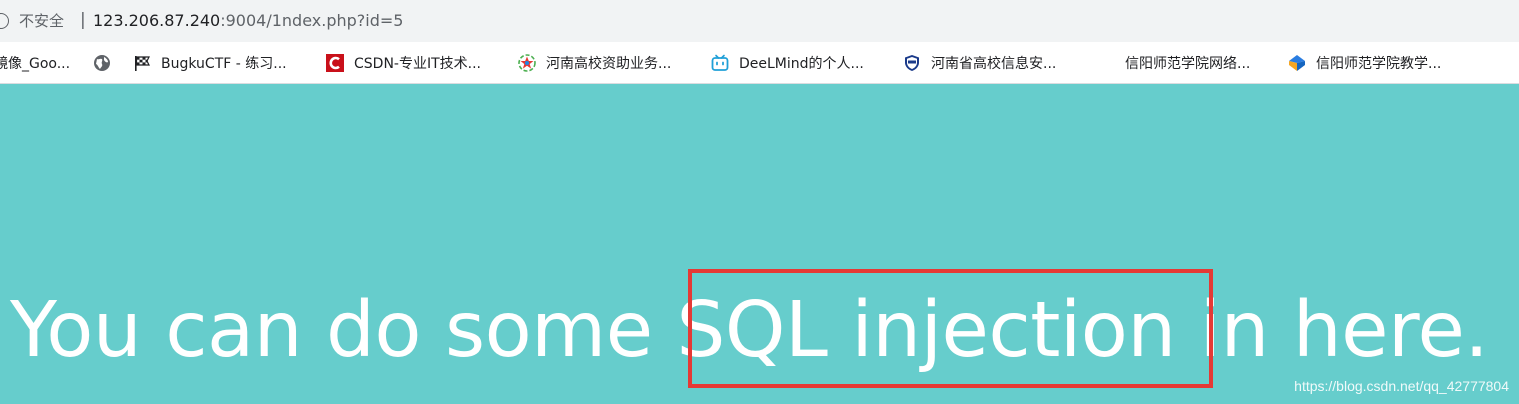  I want to click on url-host: 123.206.87.240, so click(157, 20).